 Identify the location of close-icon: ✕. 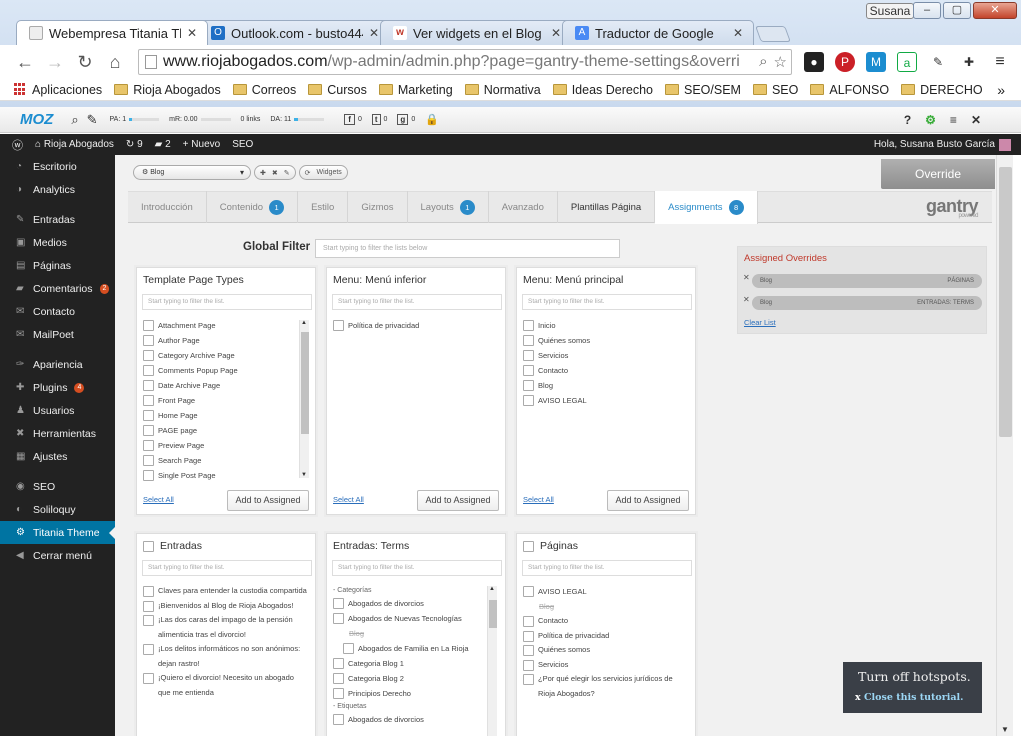
(976, 120).